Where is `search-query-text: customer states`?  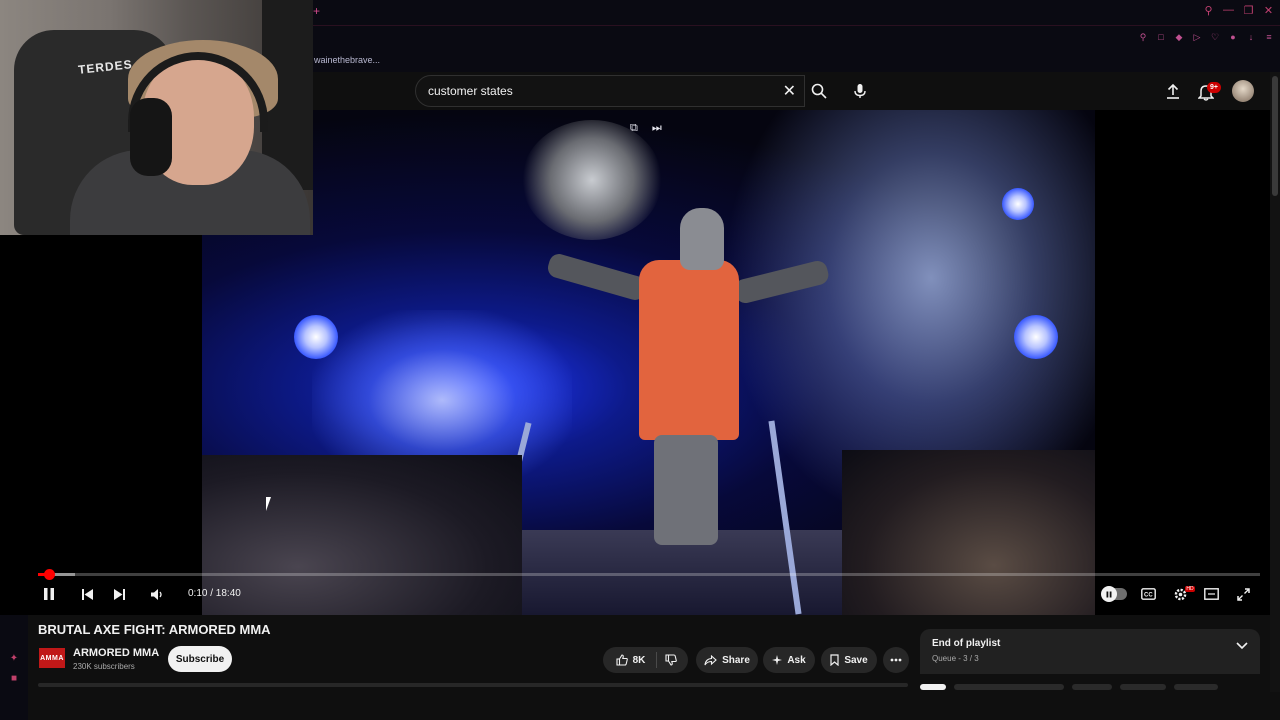 search-query-text: customer states is located at coordinates (470, 91).